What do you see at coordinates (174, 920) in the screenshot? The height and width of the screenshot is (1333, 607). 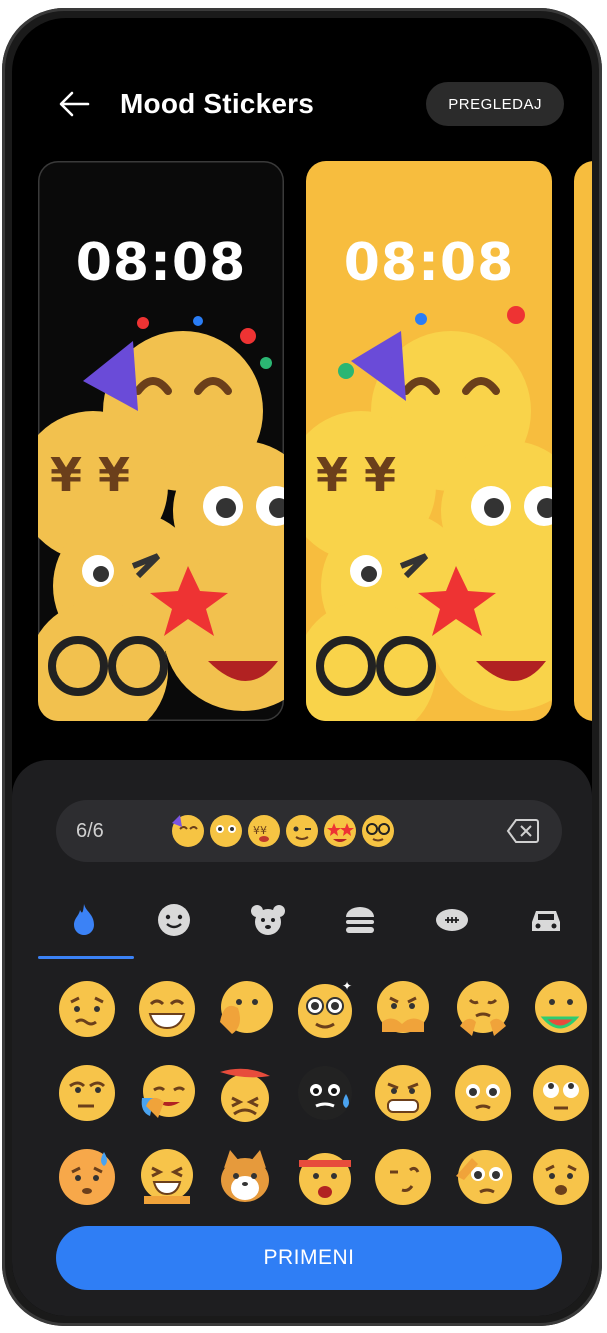 I see `smiley-icon` at bounding box center [174, 920].